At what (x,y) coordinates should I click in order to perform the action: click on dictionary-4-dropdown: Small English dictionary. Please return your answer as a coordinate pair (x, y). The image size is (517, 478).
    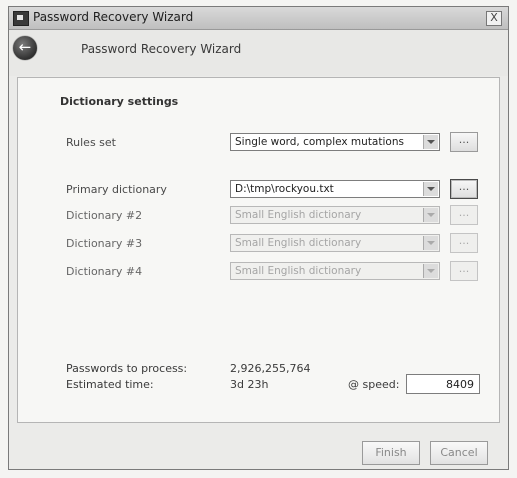
    Looking at the image, I should click on (335, 271).